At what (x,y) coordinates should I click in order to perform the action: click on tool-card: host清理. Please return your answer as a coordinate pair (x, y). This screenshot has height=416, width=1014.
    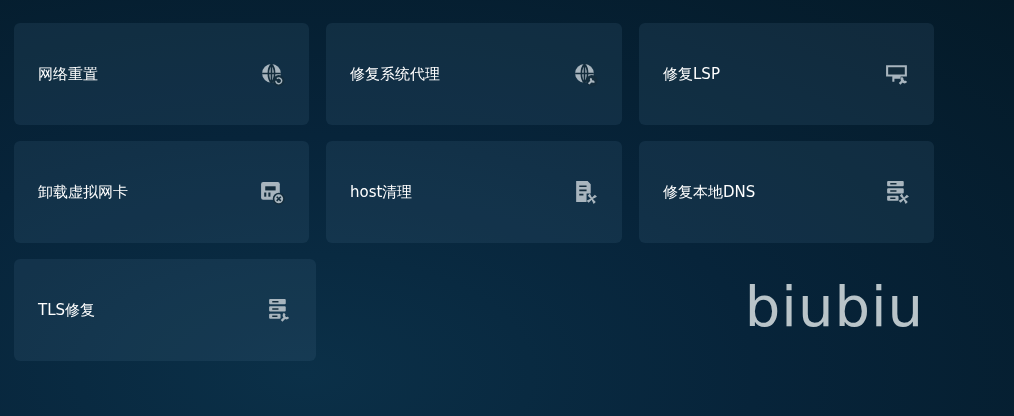
    Looking at the image, I should click on (474, 192).